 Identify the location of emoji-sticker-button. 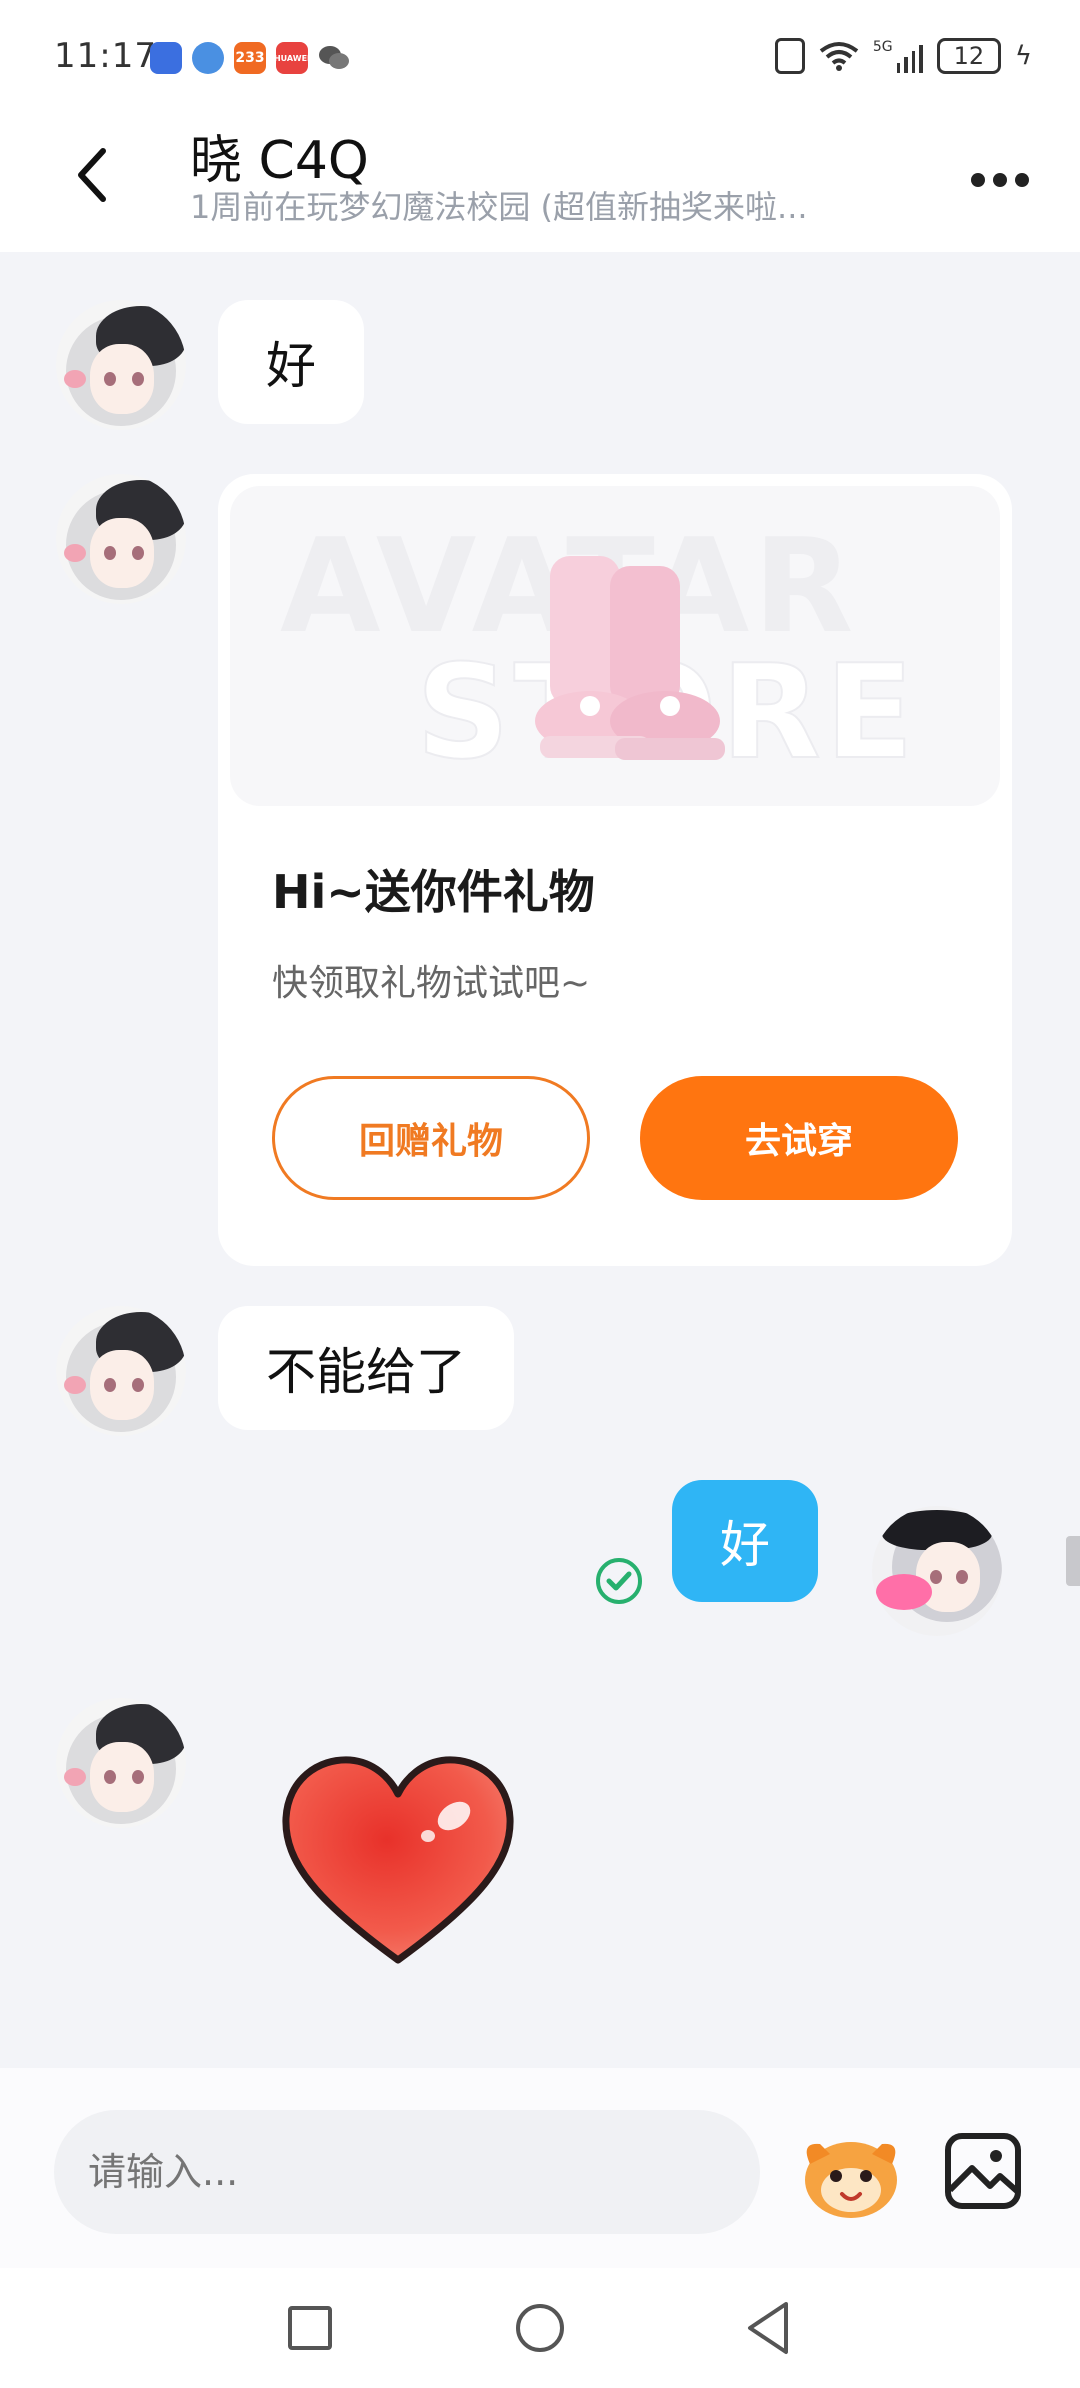
(851, 2174).